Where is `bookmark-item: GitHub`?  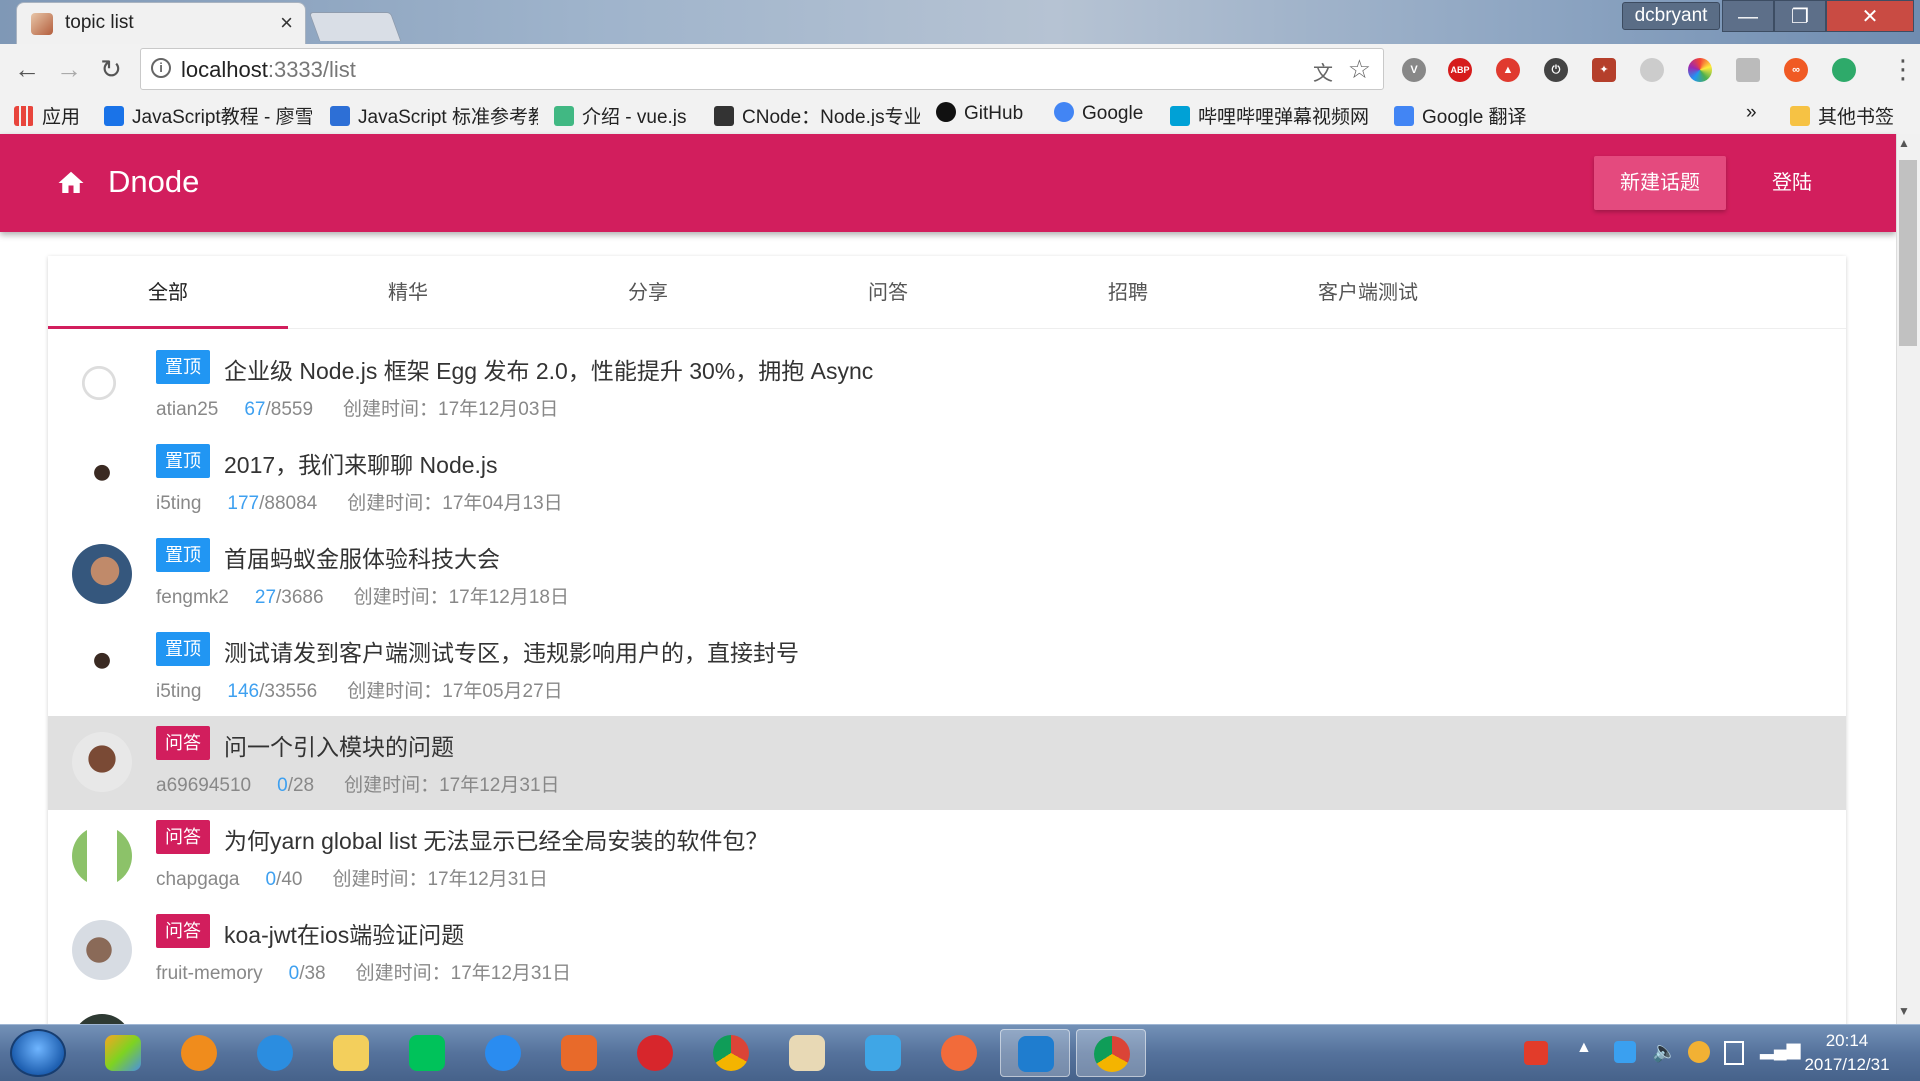 bookmark-item: GitHub is located at coordinates (988, 114).